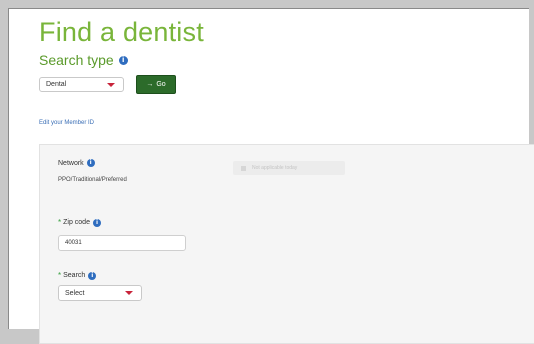 The height and width of the screenshot is (344, 534). I want to click on zip-code-value: 40031, so click(73, 243).